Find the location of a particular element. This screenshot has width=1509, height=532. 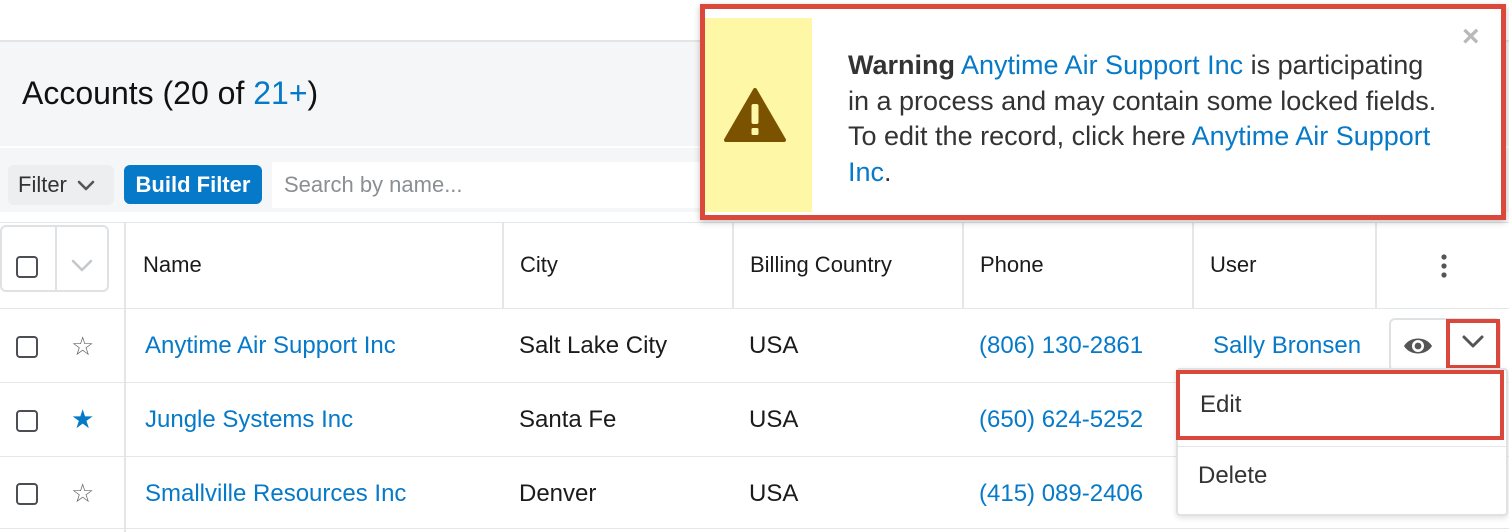

account-name-link: Smallville Resources Inc is located at coordinates (275, 494).